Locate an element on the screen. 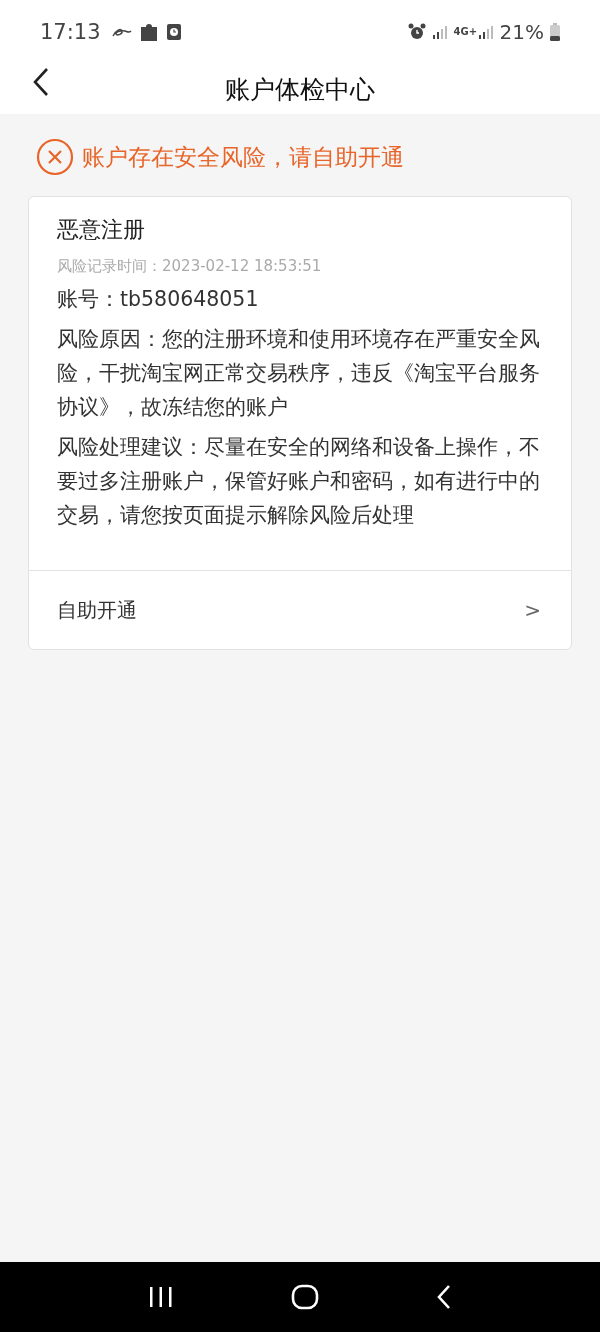 The height and width of the screenshot is (1332, 600). risk-detail: 风险原因：您的注册环境和使用环境存在严重安全风险，干扰淘宝网正常交易秩序，违反《淘宝平台服务协议》，故冻结您的账户 is located at coordinates (299, 373).